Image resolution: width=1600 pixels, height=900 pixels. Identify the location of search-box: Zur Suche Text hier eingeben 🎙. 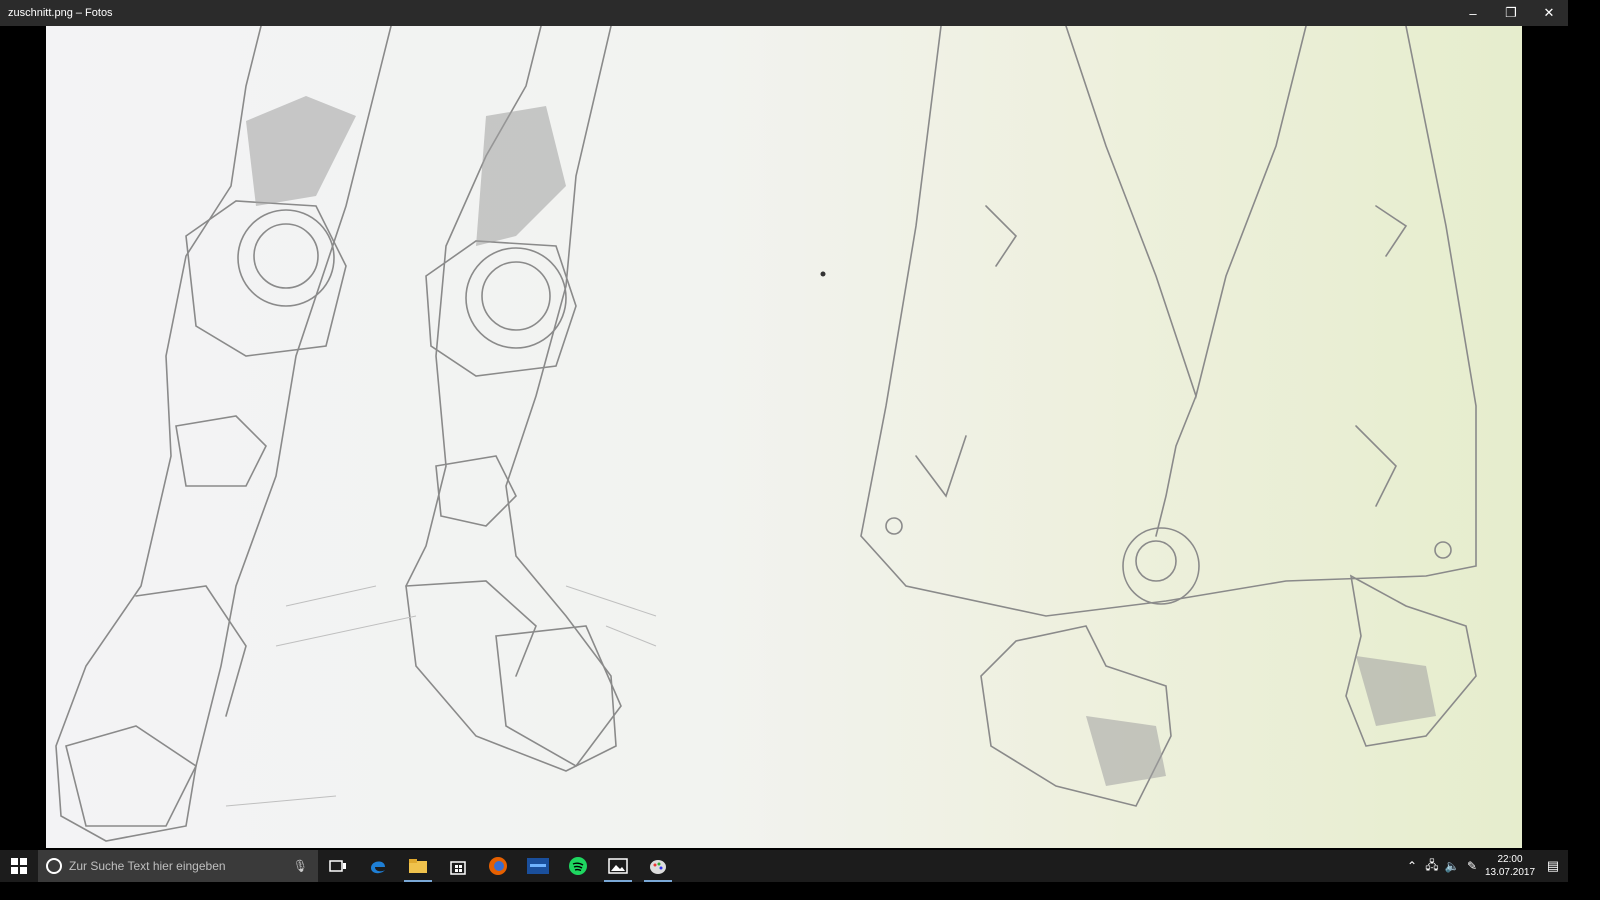
(178, 866).